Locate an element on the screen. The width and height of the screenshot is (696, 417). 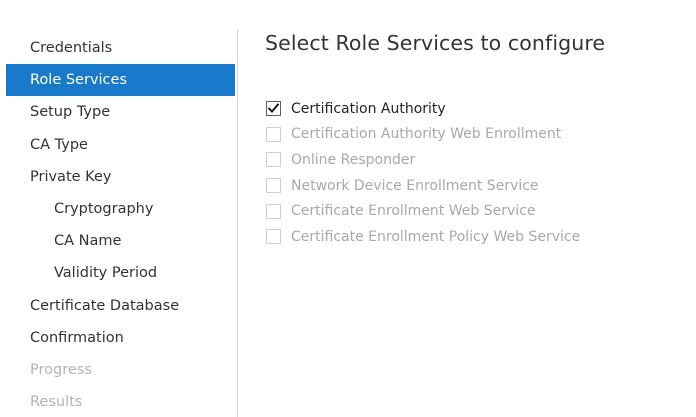
online-responder-checkbox is located at coordinates (273, 160).